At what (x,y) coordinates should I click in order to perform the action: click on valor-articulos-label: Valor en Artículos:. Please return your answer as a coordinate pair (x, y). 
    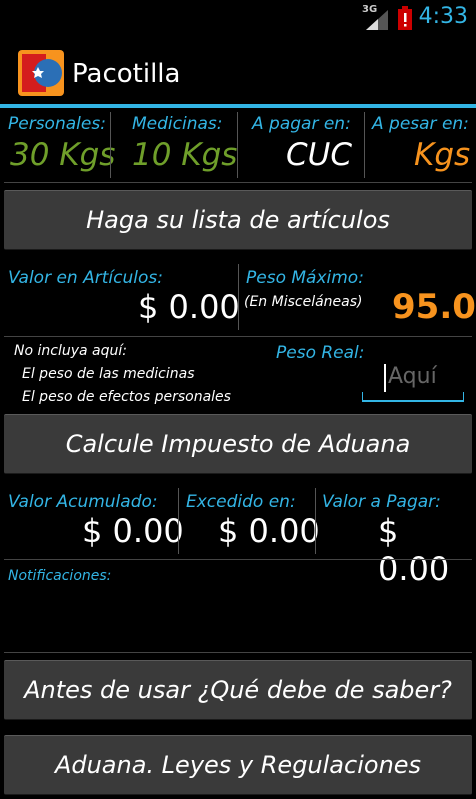
    Looking at the image, I should click on (85, 278).